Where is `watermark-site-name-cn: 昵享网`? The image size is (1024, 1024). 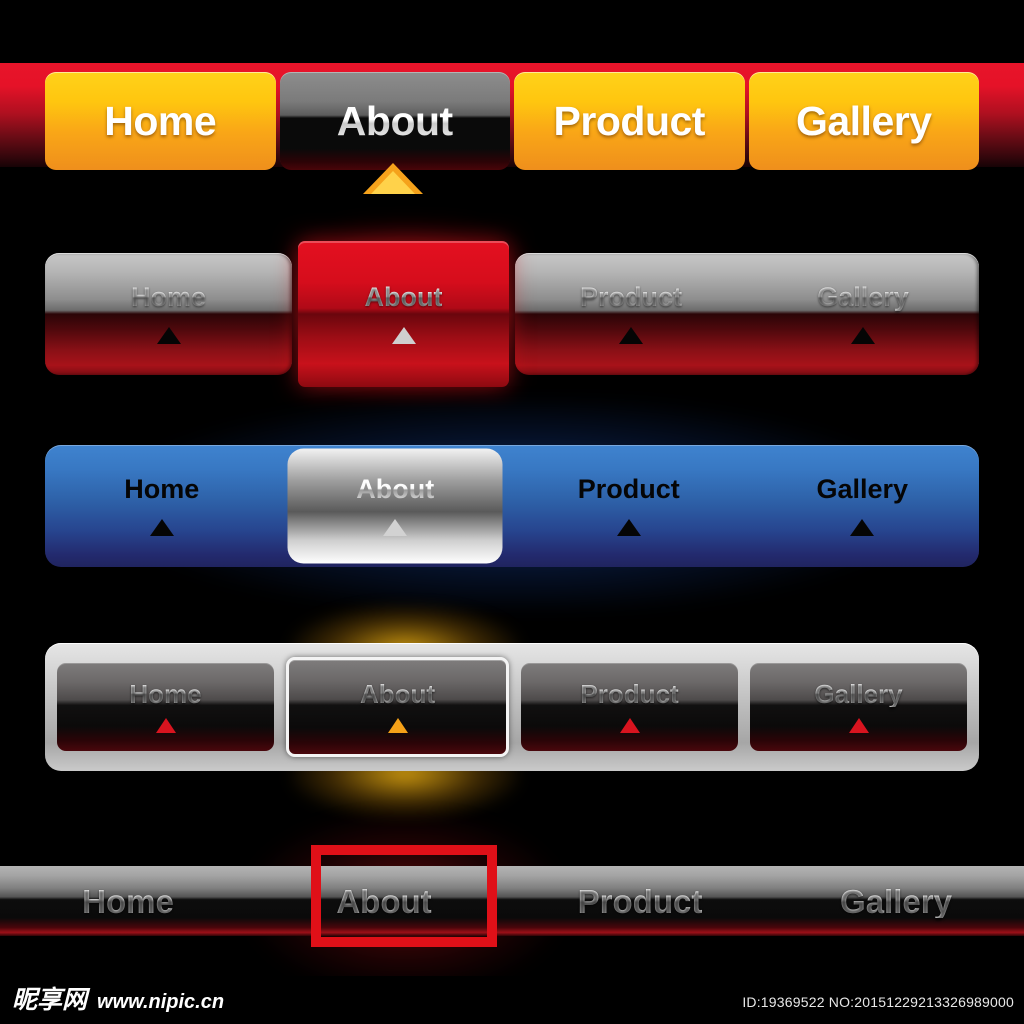
watermark-site-name-cn: 昵享网 is located at coordinates (50, 999).